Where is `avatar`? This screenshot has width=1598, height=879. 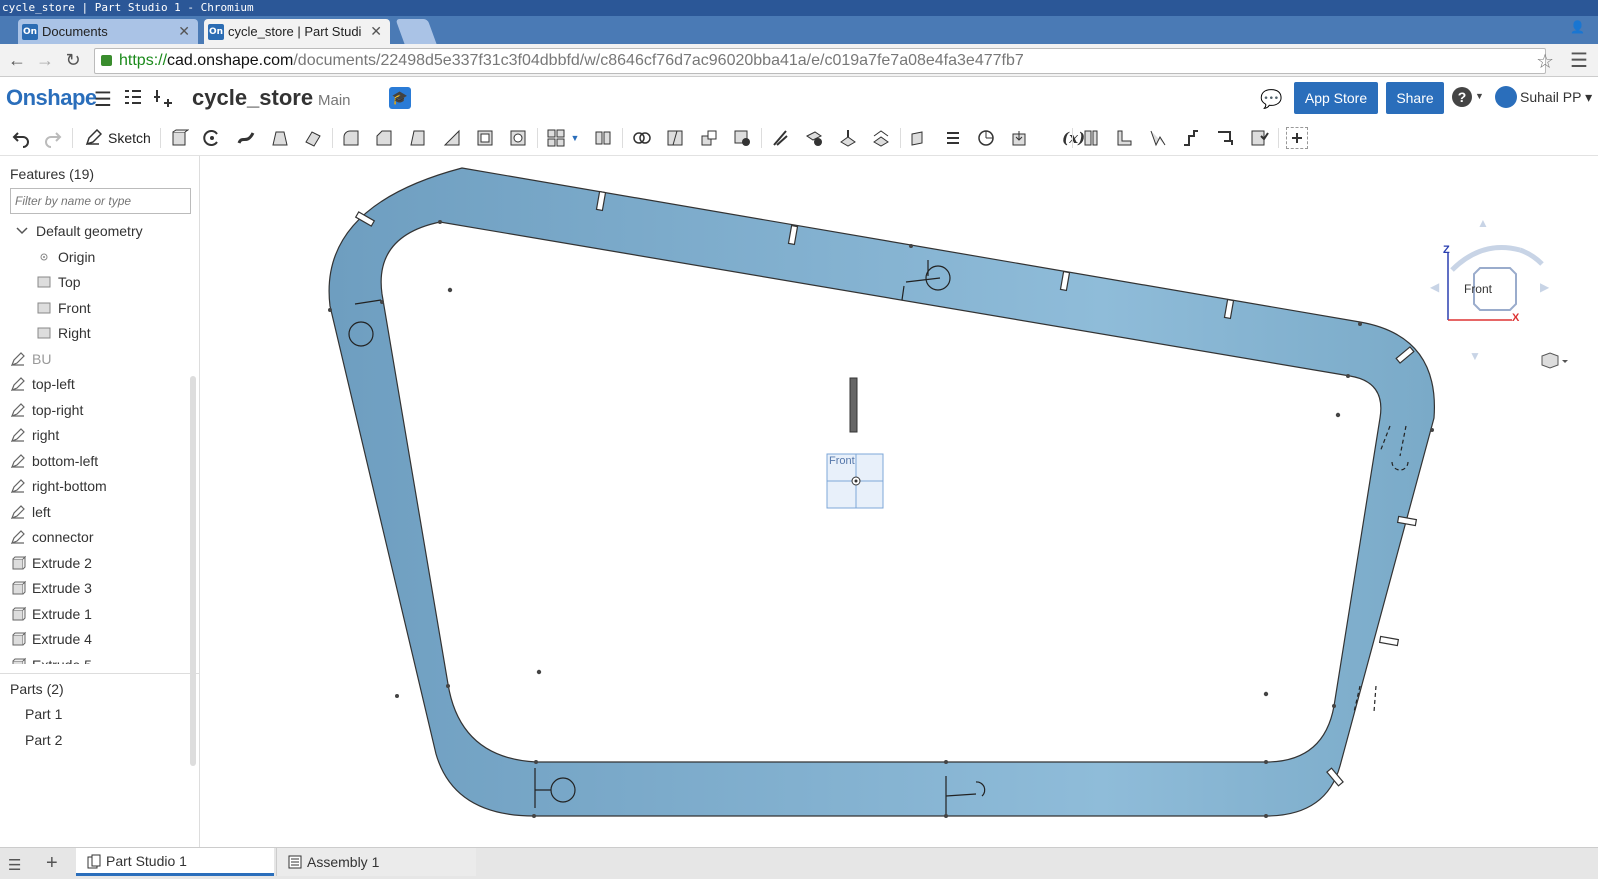 avatar is located at coordinates (1506, 97).